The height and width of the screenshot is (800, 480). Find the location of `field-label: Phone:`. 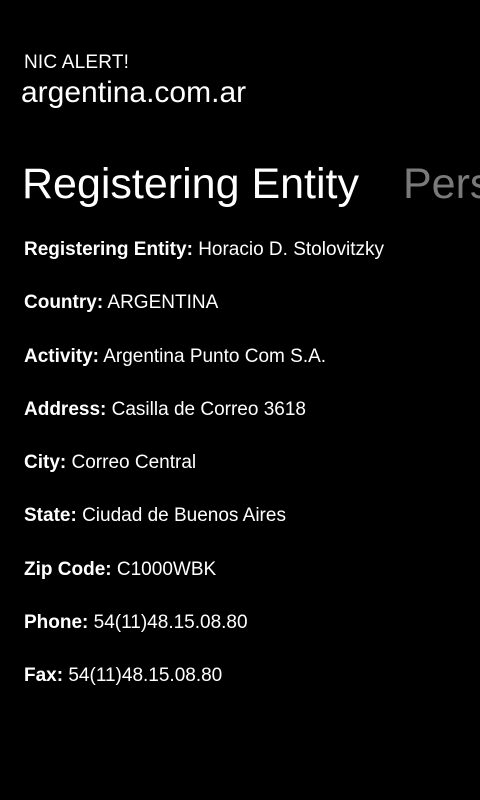

field-label: Phone: is located at coordinates (56, 623).